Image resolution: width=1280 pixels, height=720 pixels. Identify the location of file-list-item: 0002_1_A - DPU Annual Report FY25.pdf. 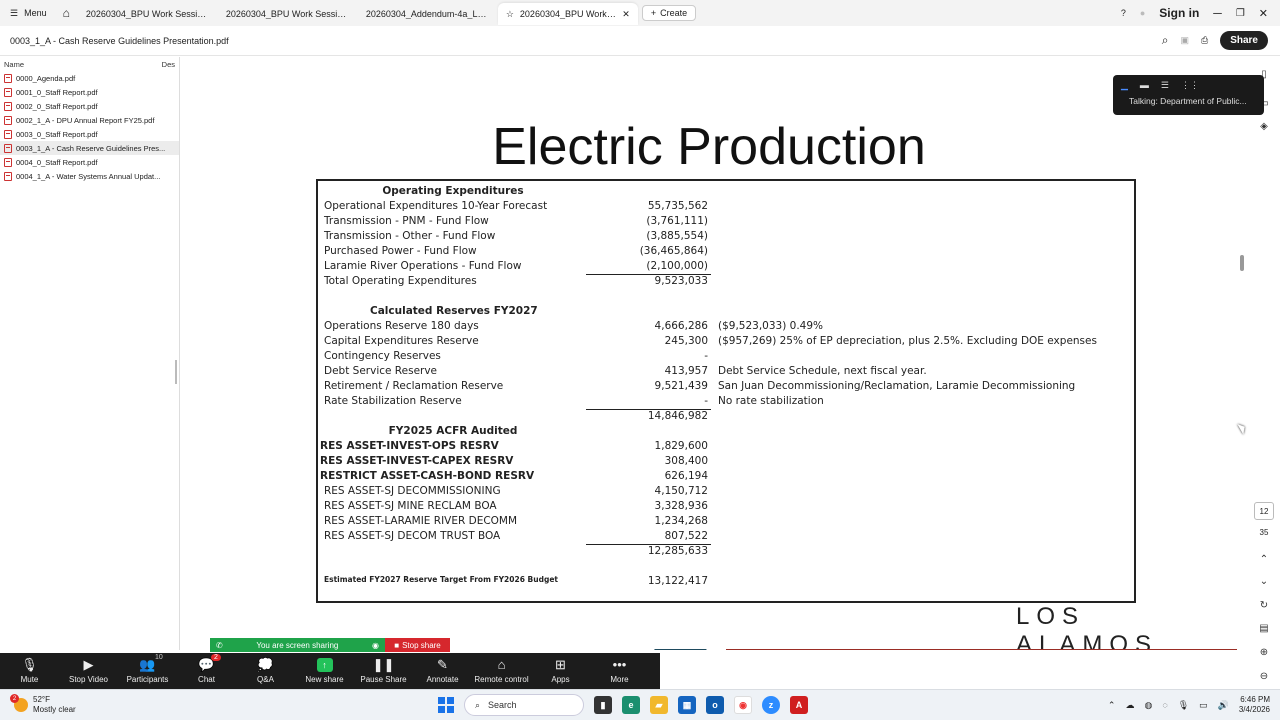
(89, 120).